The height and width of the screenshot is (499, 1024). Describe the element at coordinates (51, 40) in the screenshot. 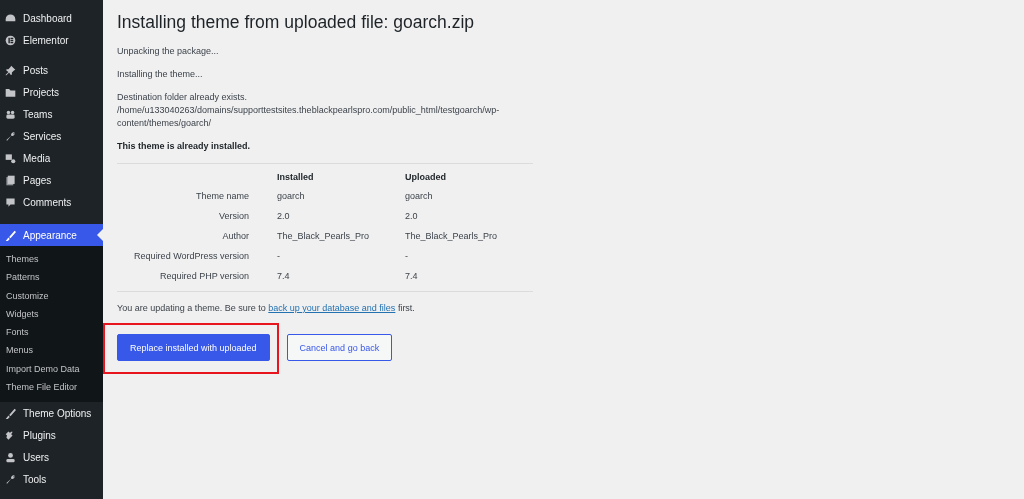

I see `sidebar-item: Elementor` at that location.